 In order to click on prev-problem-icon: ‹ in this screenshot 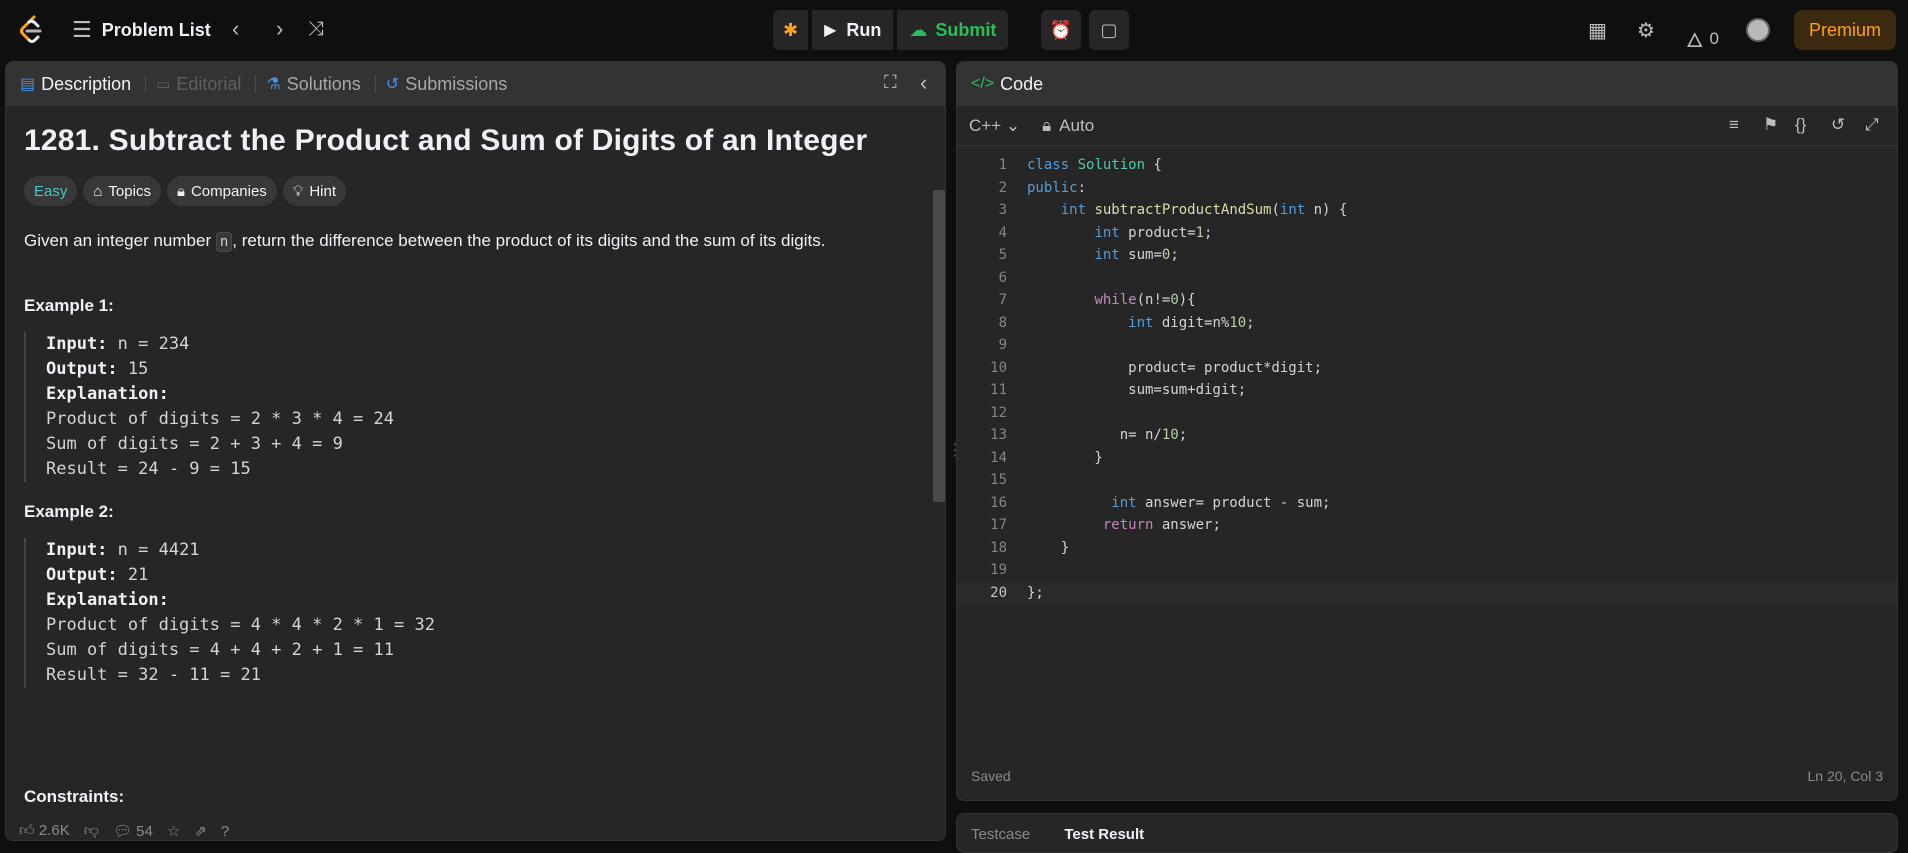, I will do `click(235, 29)`.